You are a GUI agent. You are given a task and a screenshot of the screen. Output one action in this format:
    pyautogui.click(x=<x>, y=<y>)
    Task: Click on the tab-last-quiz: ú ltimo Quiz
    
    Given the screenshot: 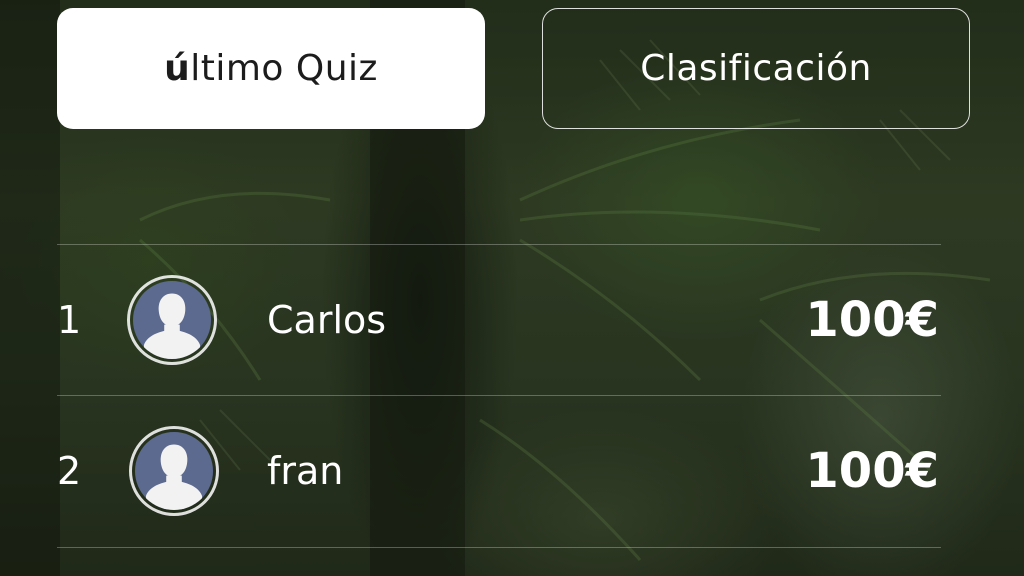 What is the action you would take?
    pyautogui.click(x=271, y=68)
    